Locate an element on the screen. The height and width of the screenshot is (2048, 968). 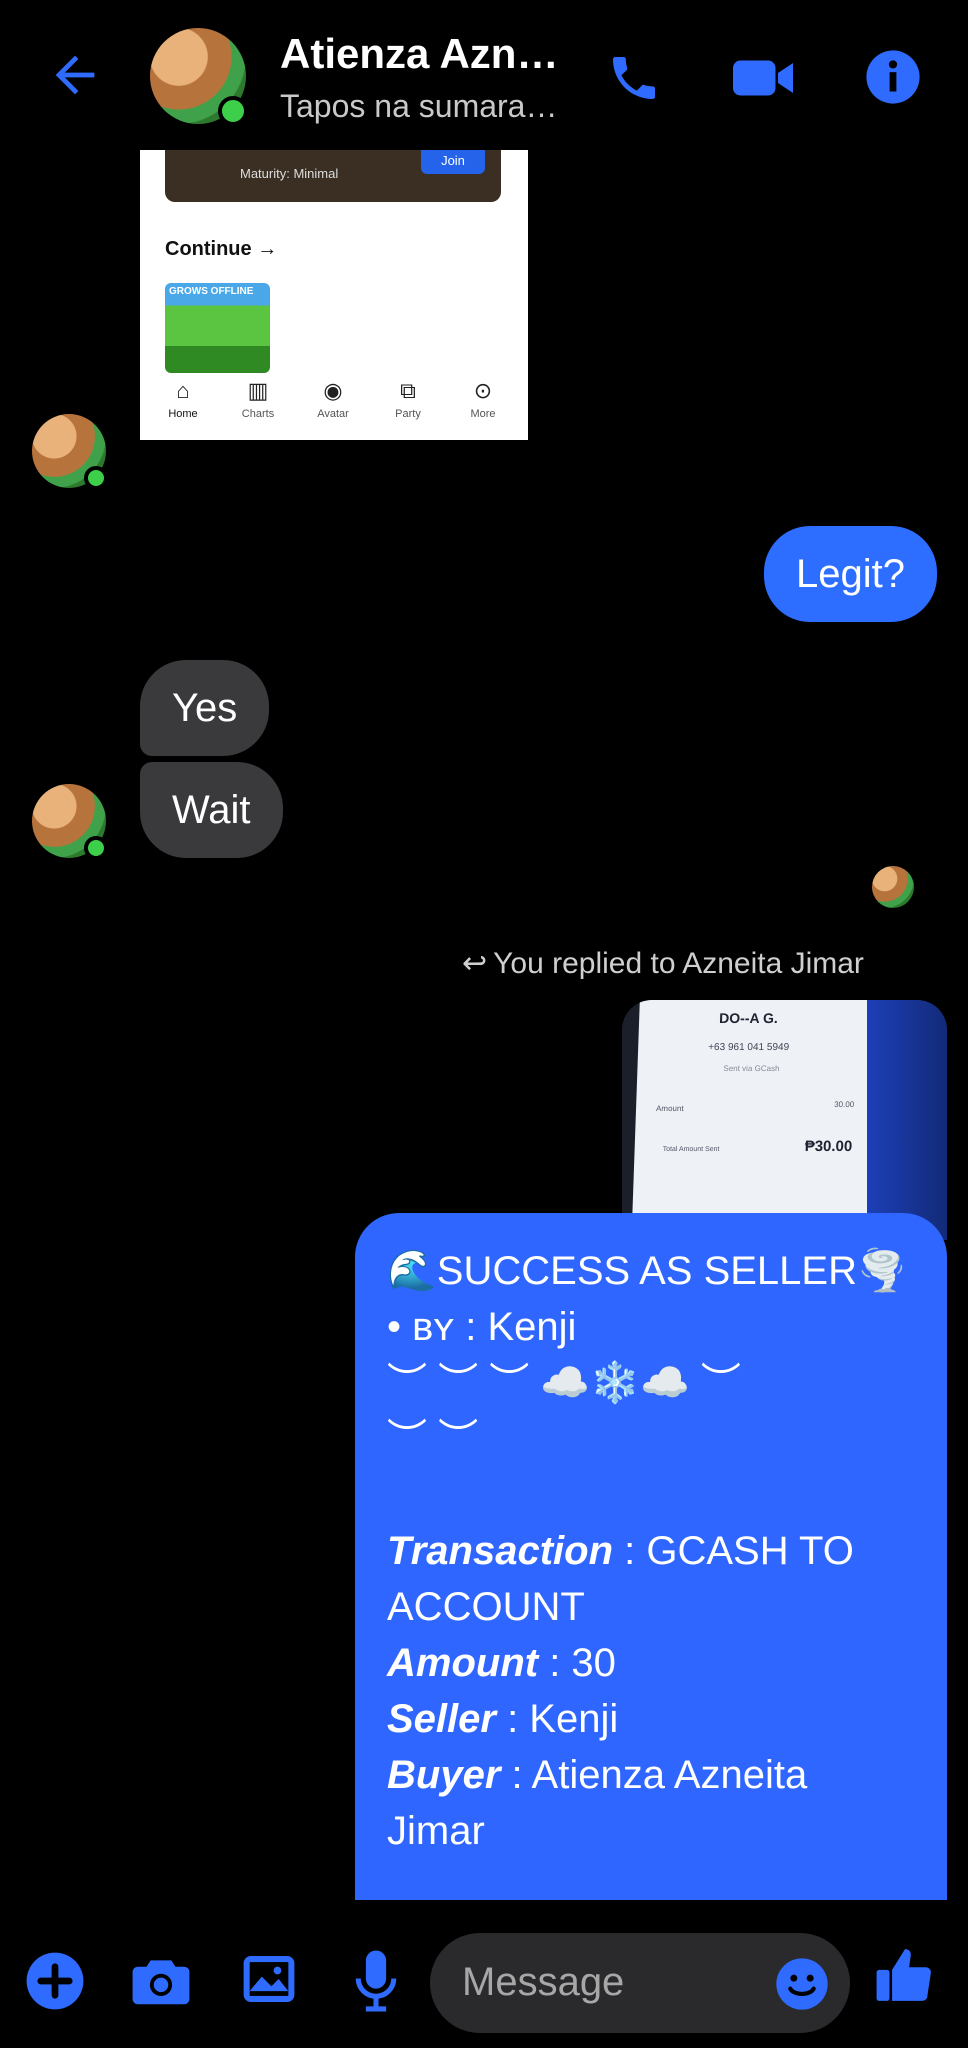
avatar-icon: ◉ is located at coordinates (333, 390).